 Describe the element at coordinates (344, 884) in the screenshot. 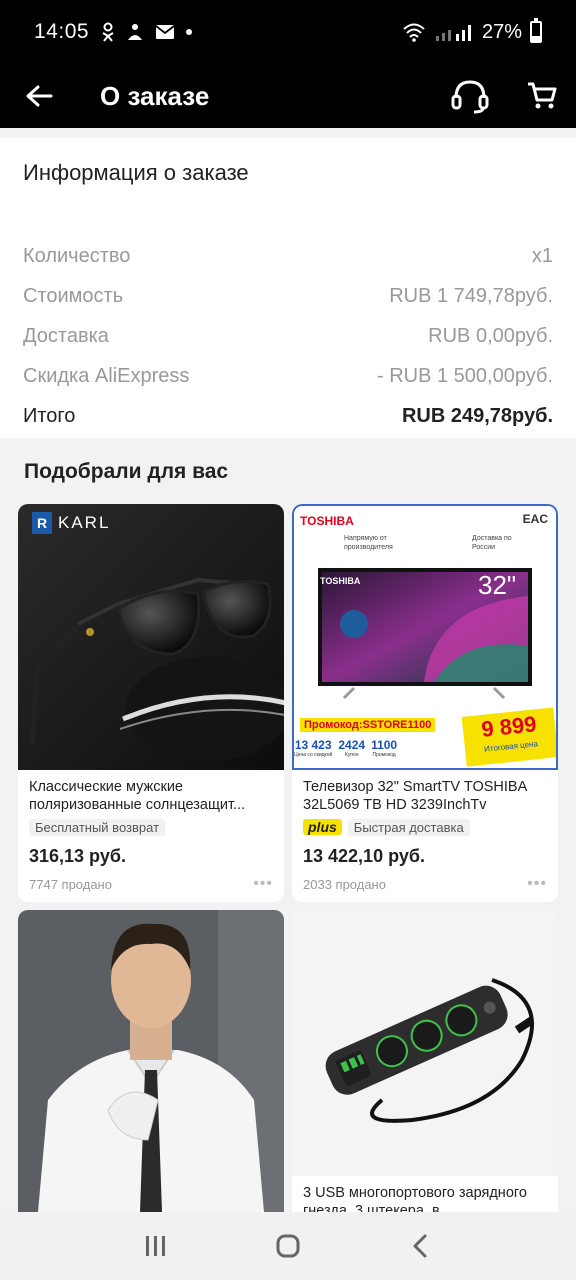

I see `sold-count: 2033 продано` at that location.